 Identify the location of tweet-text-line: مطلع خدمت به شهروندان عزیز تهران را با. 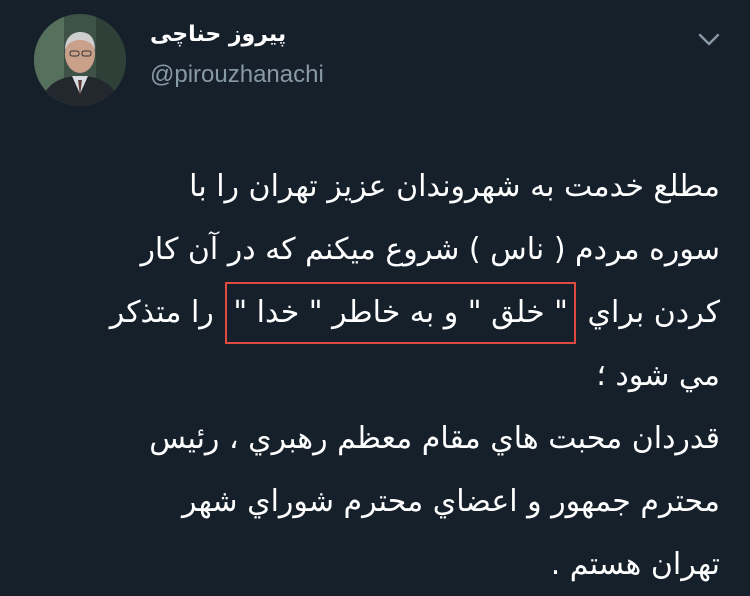
(454, 186).